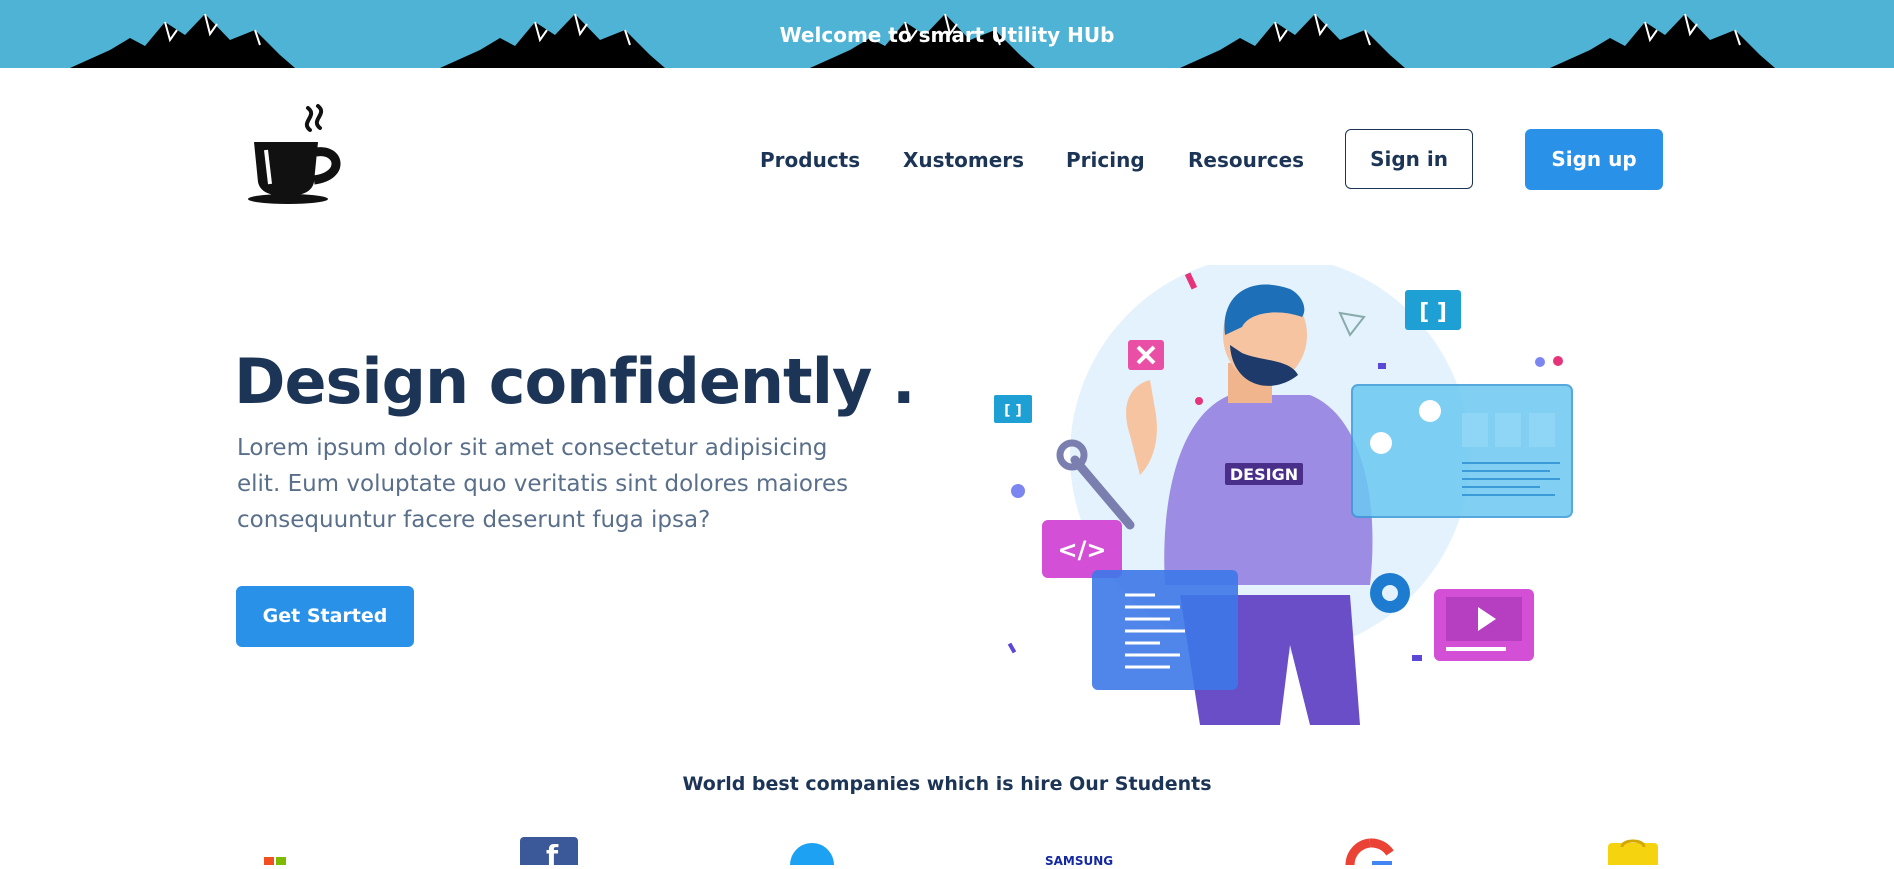 This screenshot has height=869, width=1894. Describe the element at coordinates (1409, 159) in the screenshot. I see `signin-button: Sign in` at that location.